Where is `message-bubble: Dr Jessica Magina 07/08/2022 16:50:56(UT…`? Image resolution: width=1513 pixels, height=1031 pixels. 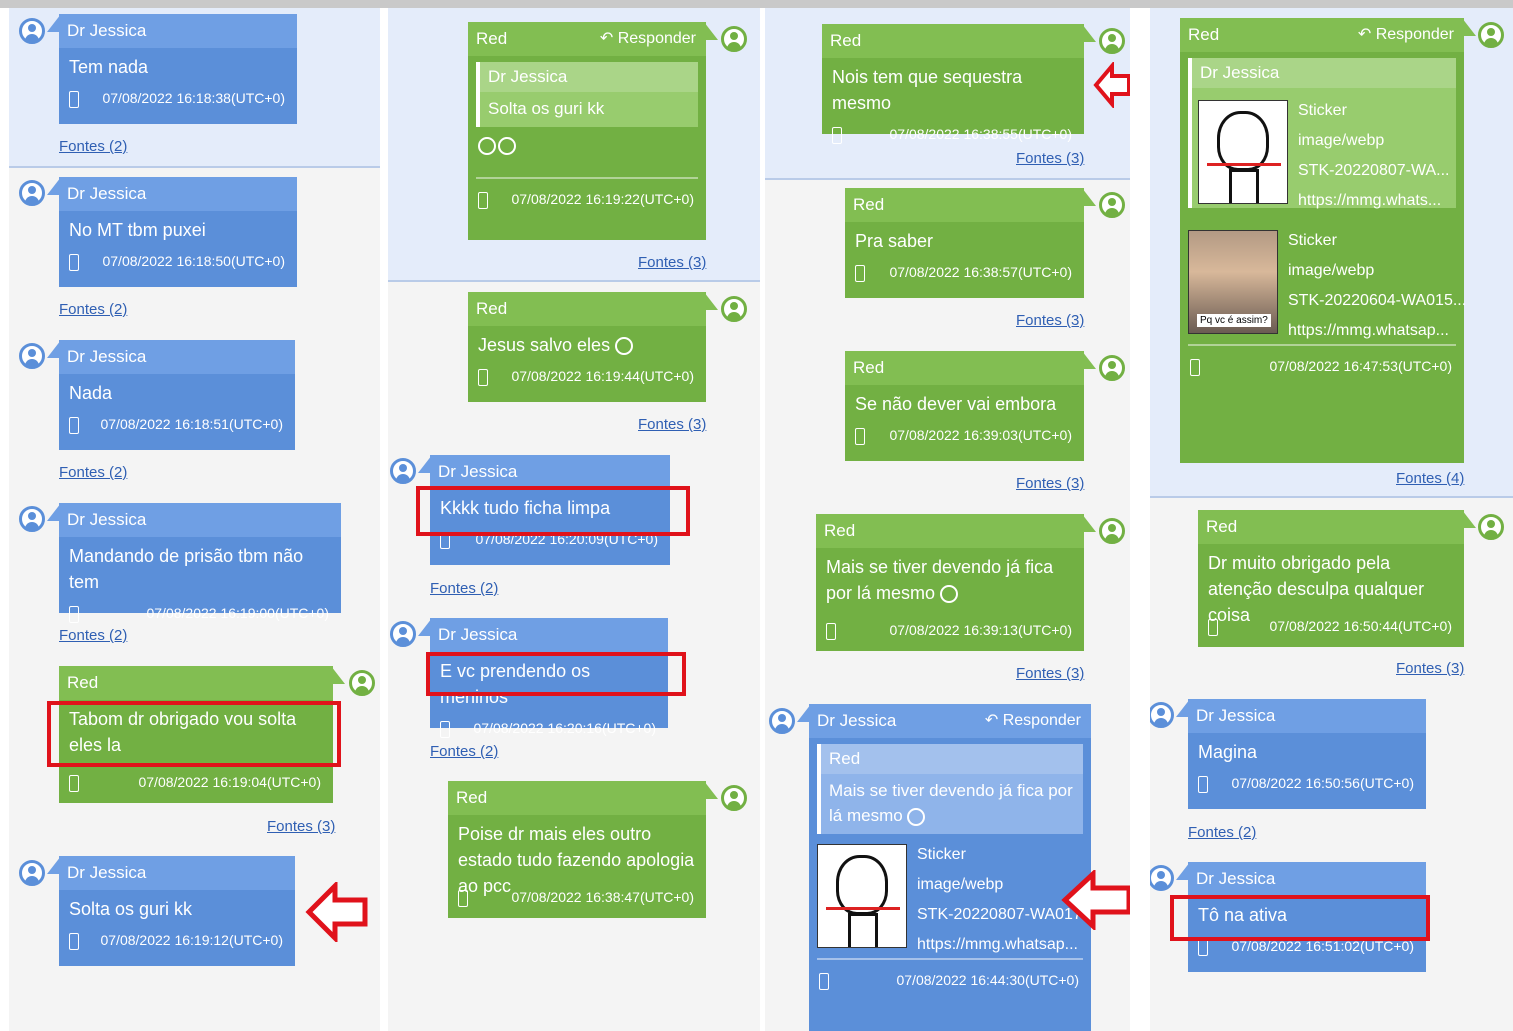
message-bubble: Dr Jessica Magina 07/08/2022 16:50:56(UT… is located at coordinates (1301, 754).